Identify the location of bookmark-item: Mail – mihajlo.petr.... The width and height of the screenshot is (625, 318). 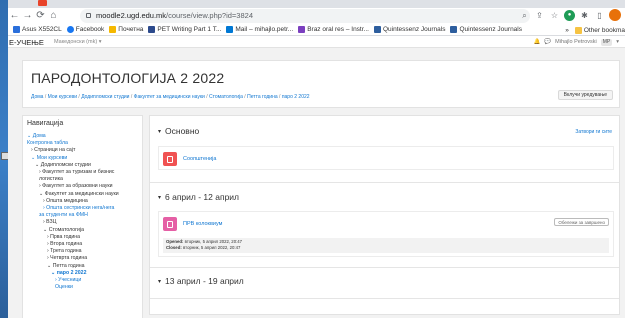
(259, 29).